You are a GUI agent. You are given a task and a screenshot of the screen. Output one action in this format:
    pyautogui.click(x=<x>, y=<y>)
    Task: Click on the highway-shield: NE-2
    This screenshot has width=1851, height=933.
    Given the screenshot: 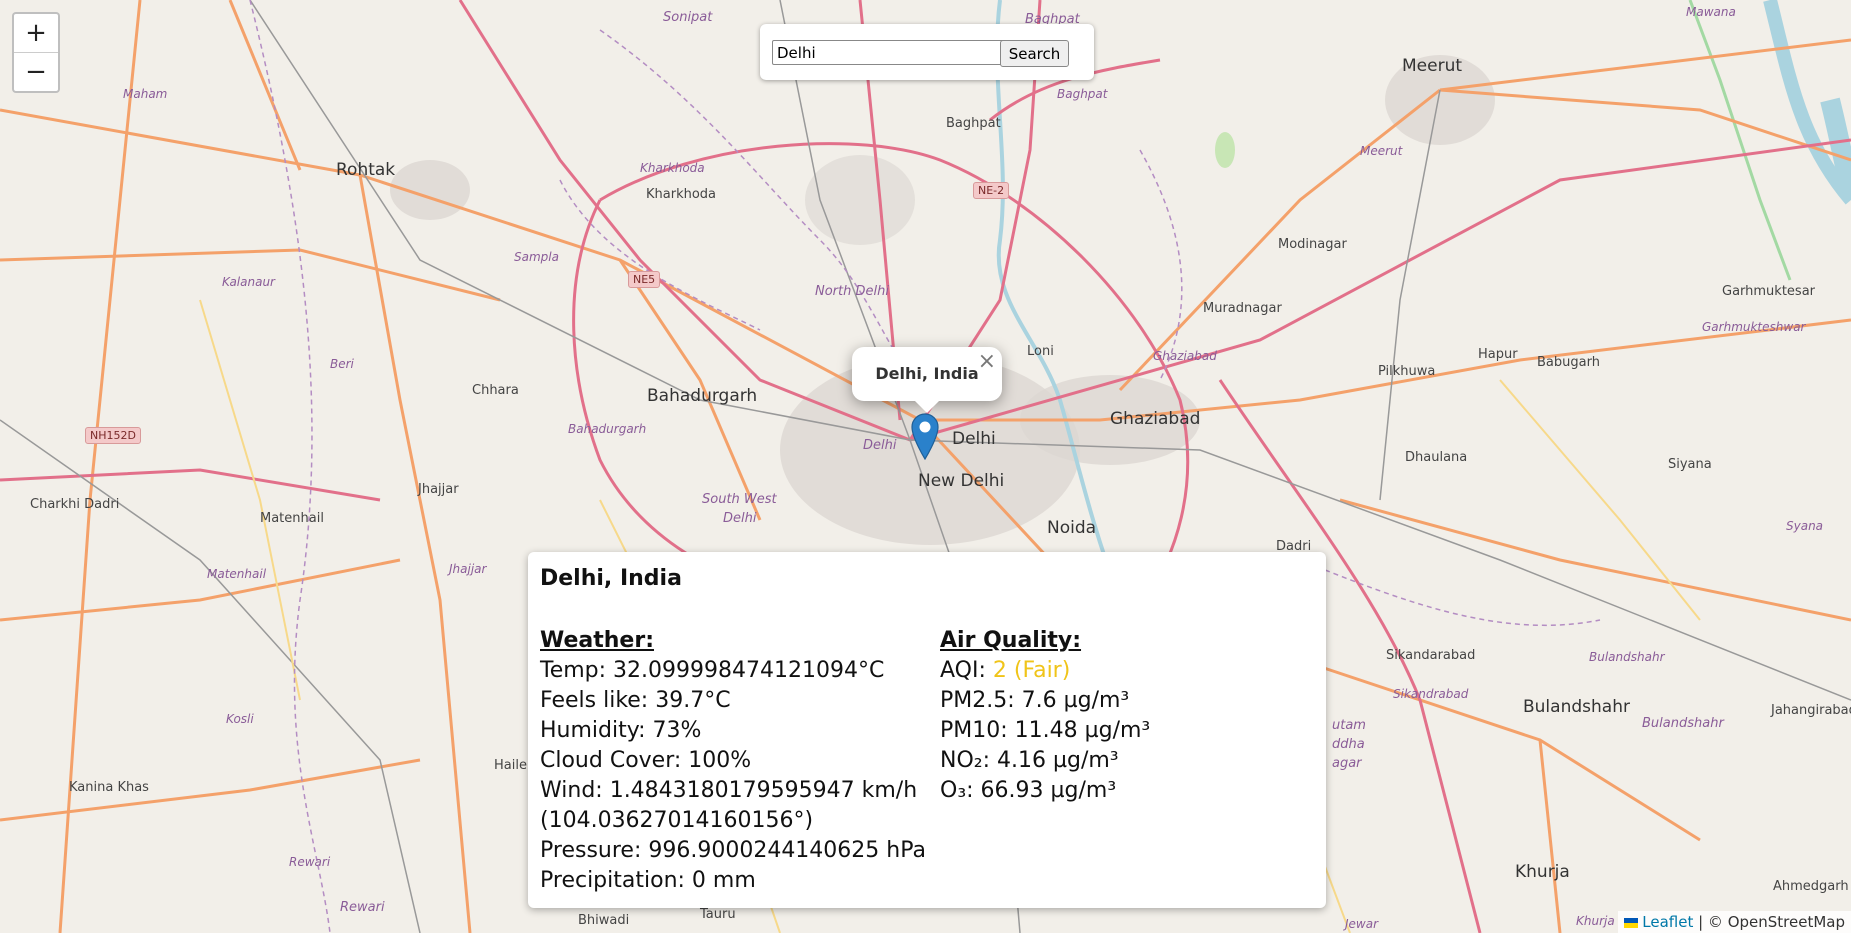 What is the action you would take?
    pyautogui.click(x=991, y=190)
    